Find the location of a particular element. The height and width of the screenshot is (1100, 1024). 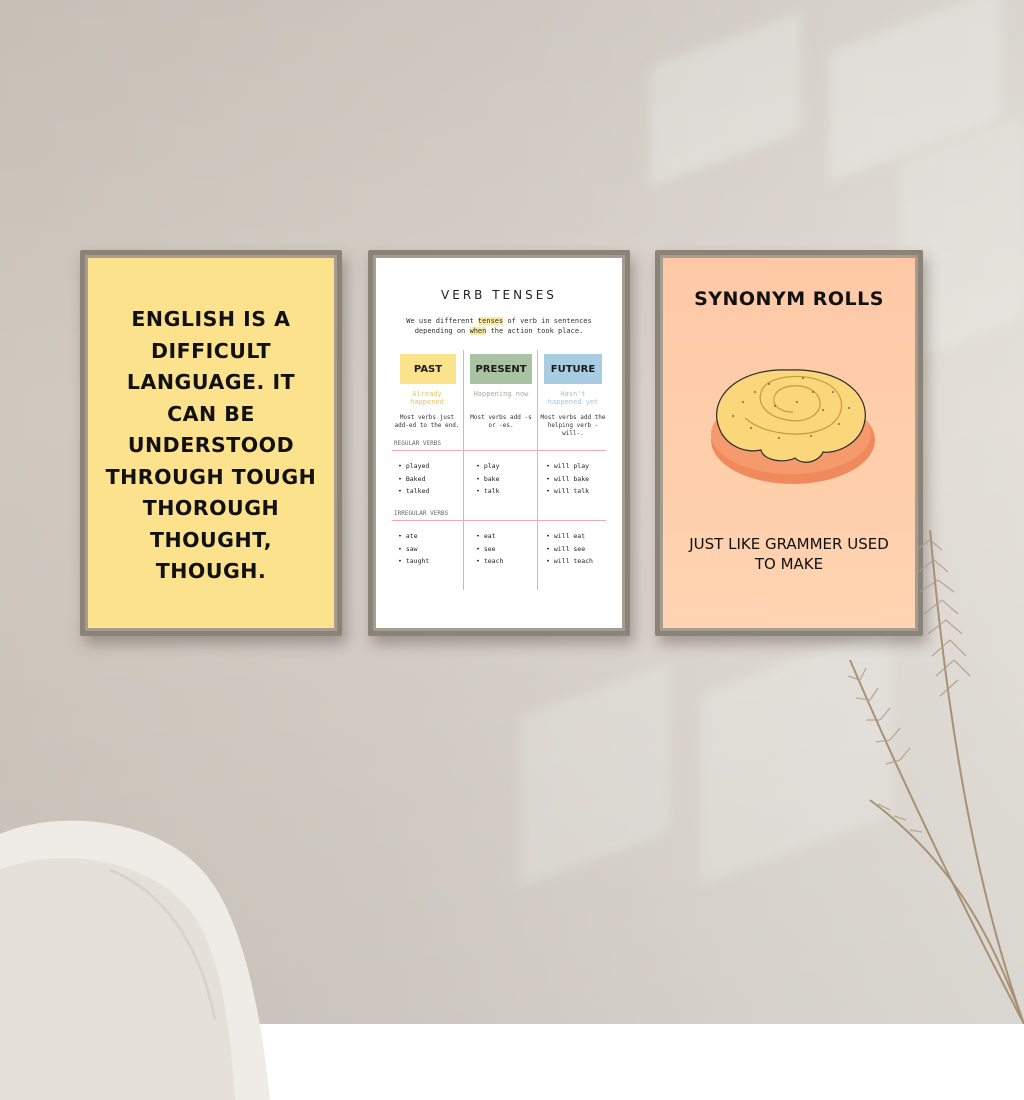

verb-list-regular-past: • played • Baked • talked is located at coordinates (413, 479).